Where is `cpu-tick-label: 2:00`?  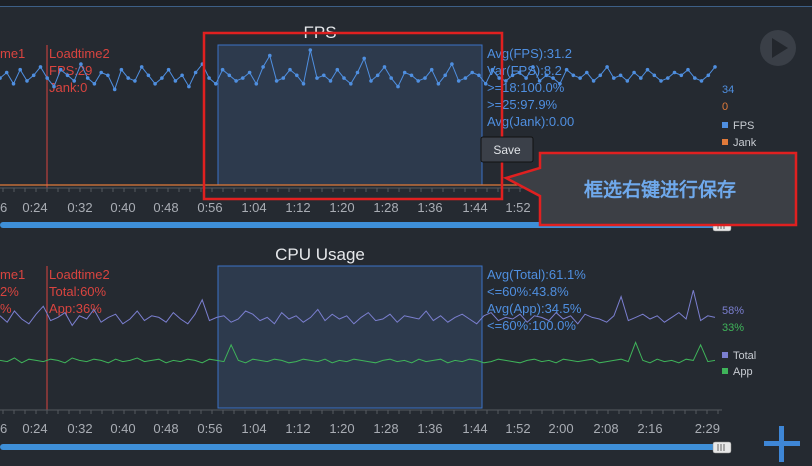 cpu-tick-label: 2:00 is located at coordinates (560, 428).